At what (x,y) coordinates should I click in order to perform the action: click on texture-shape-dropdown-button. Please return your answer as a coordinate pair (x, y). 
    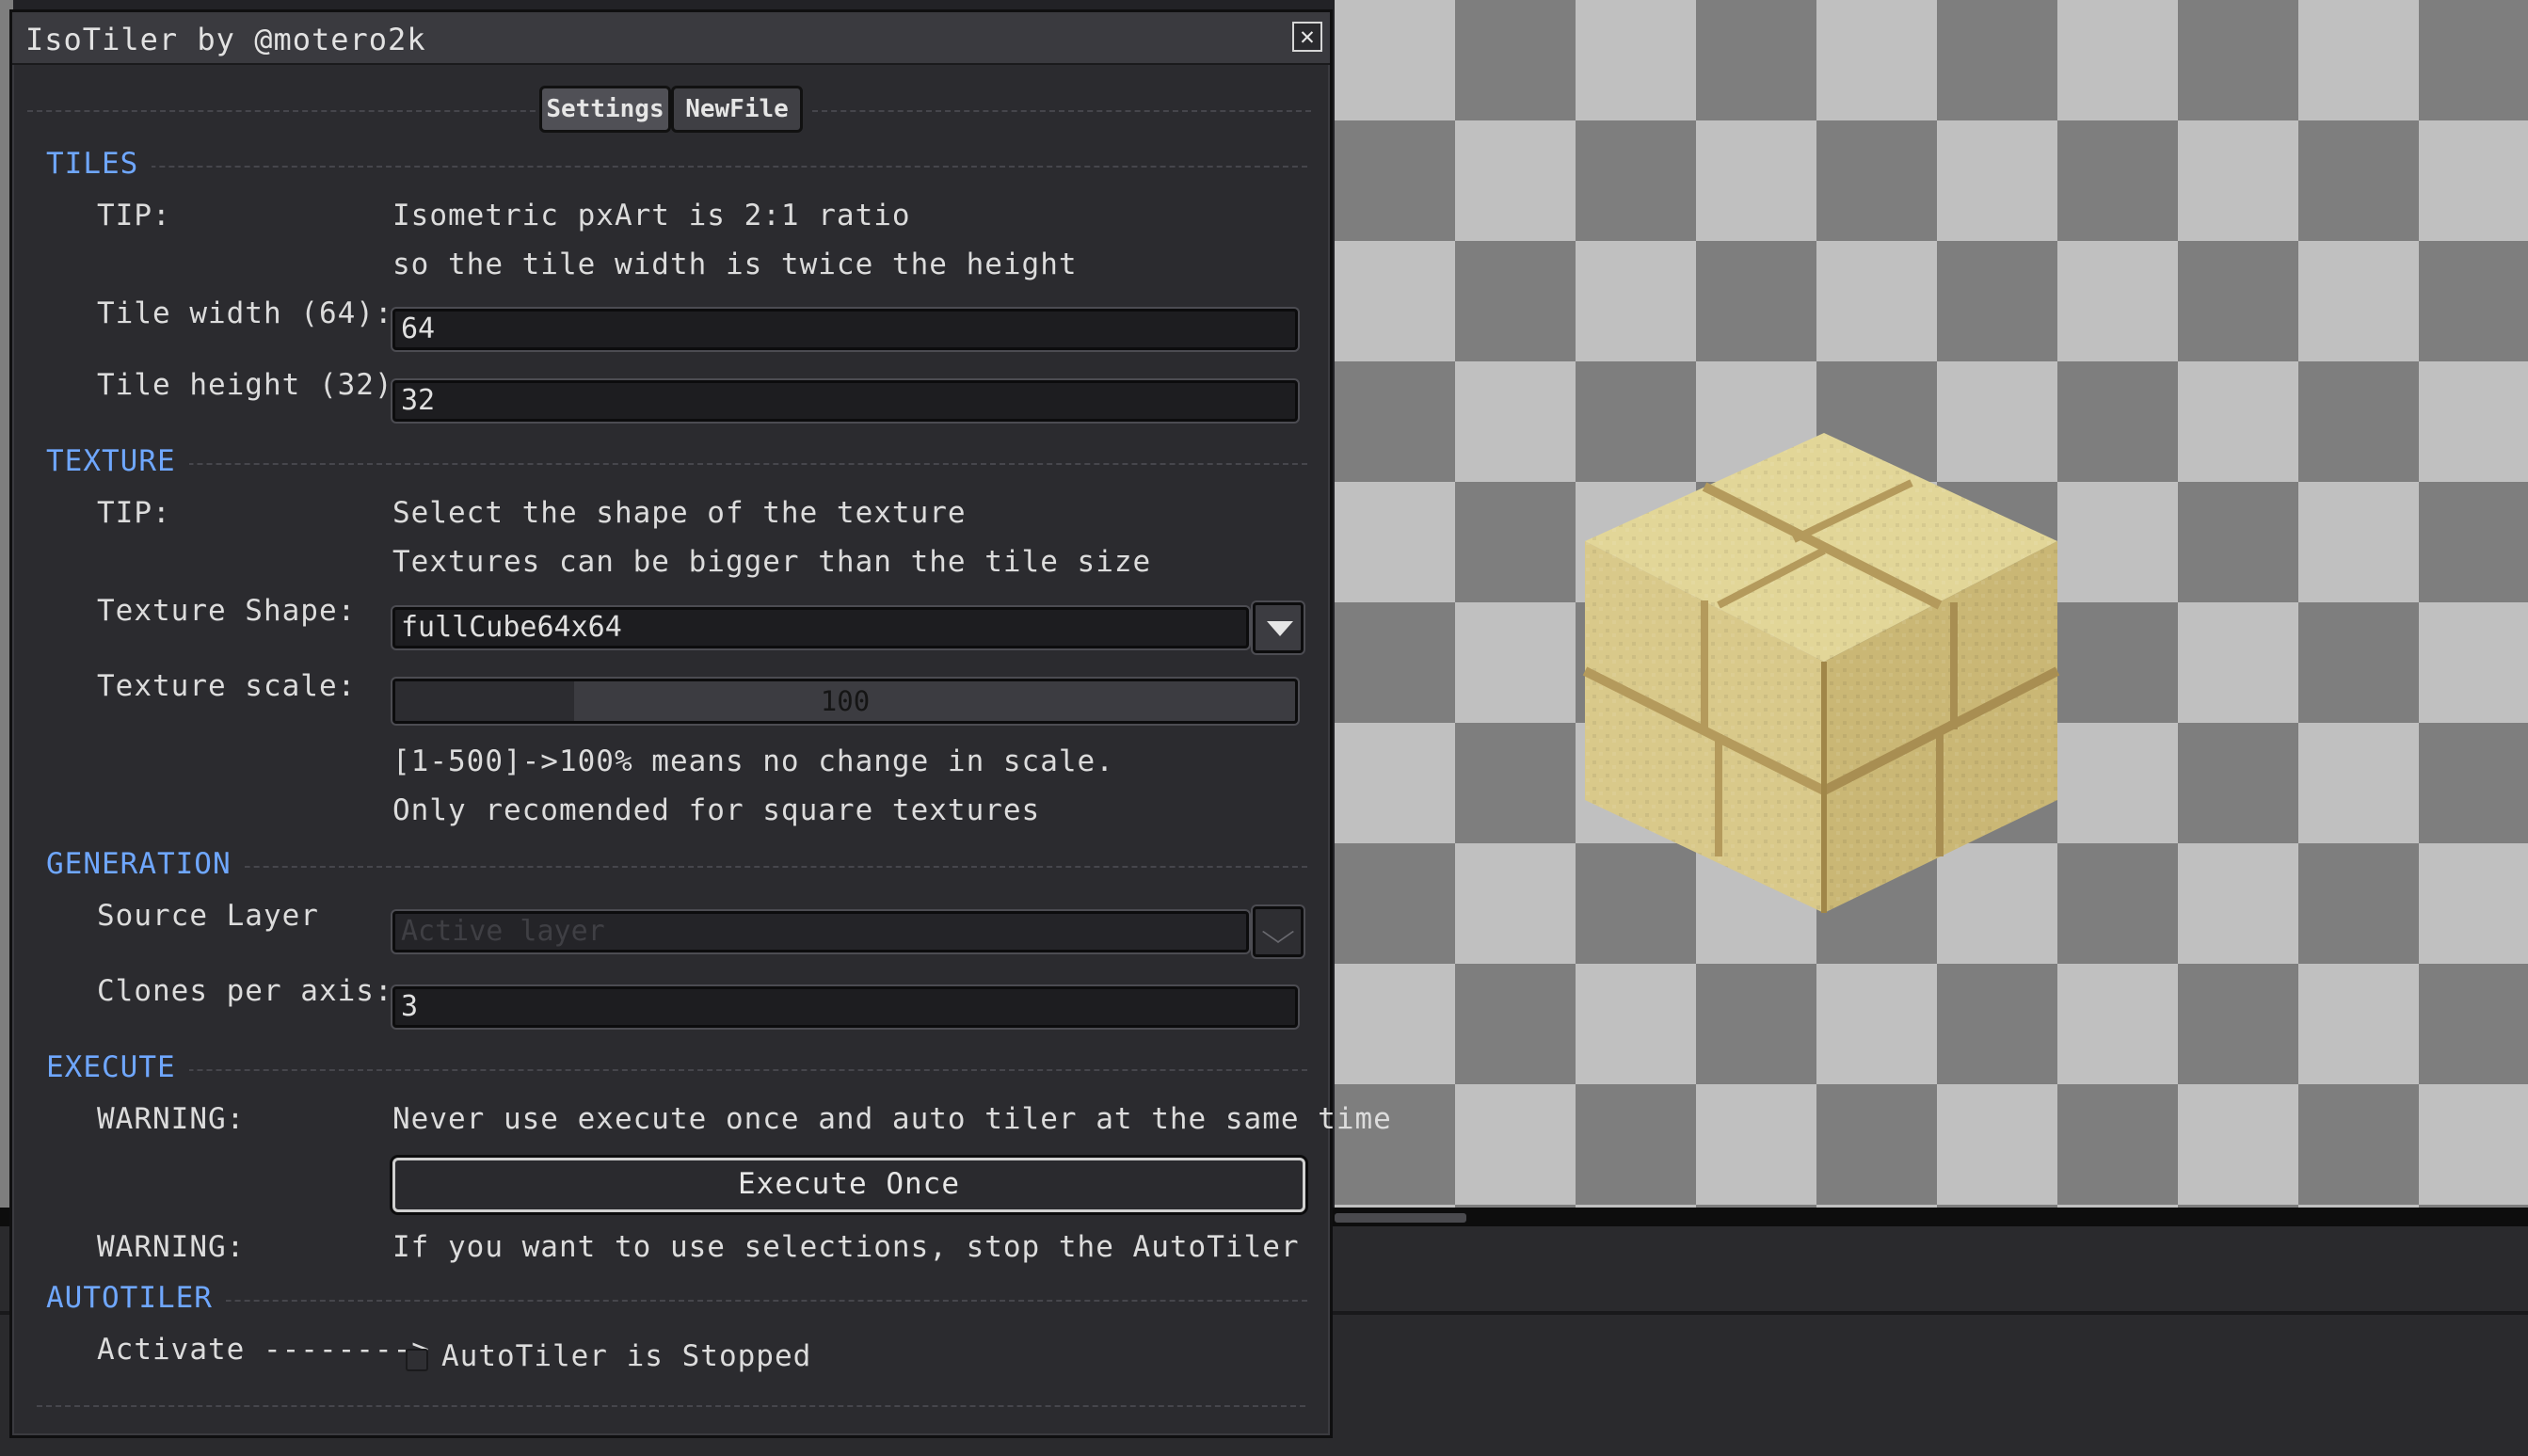
    Looking at the image, I should click on (1278, 627).